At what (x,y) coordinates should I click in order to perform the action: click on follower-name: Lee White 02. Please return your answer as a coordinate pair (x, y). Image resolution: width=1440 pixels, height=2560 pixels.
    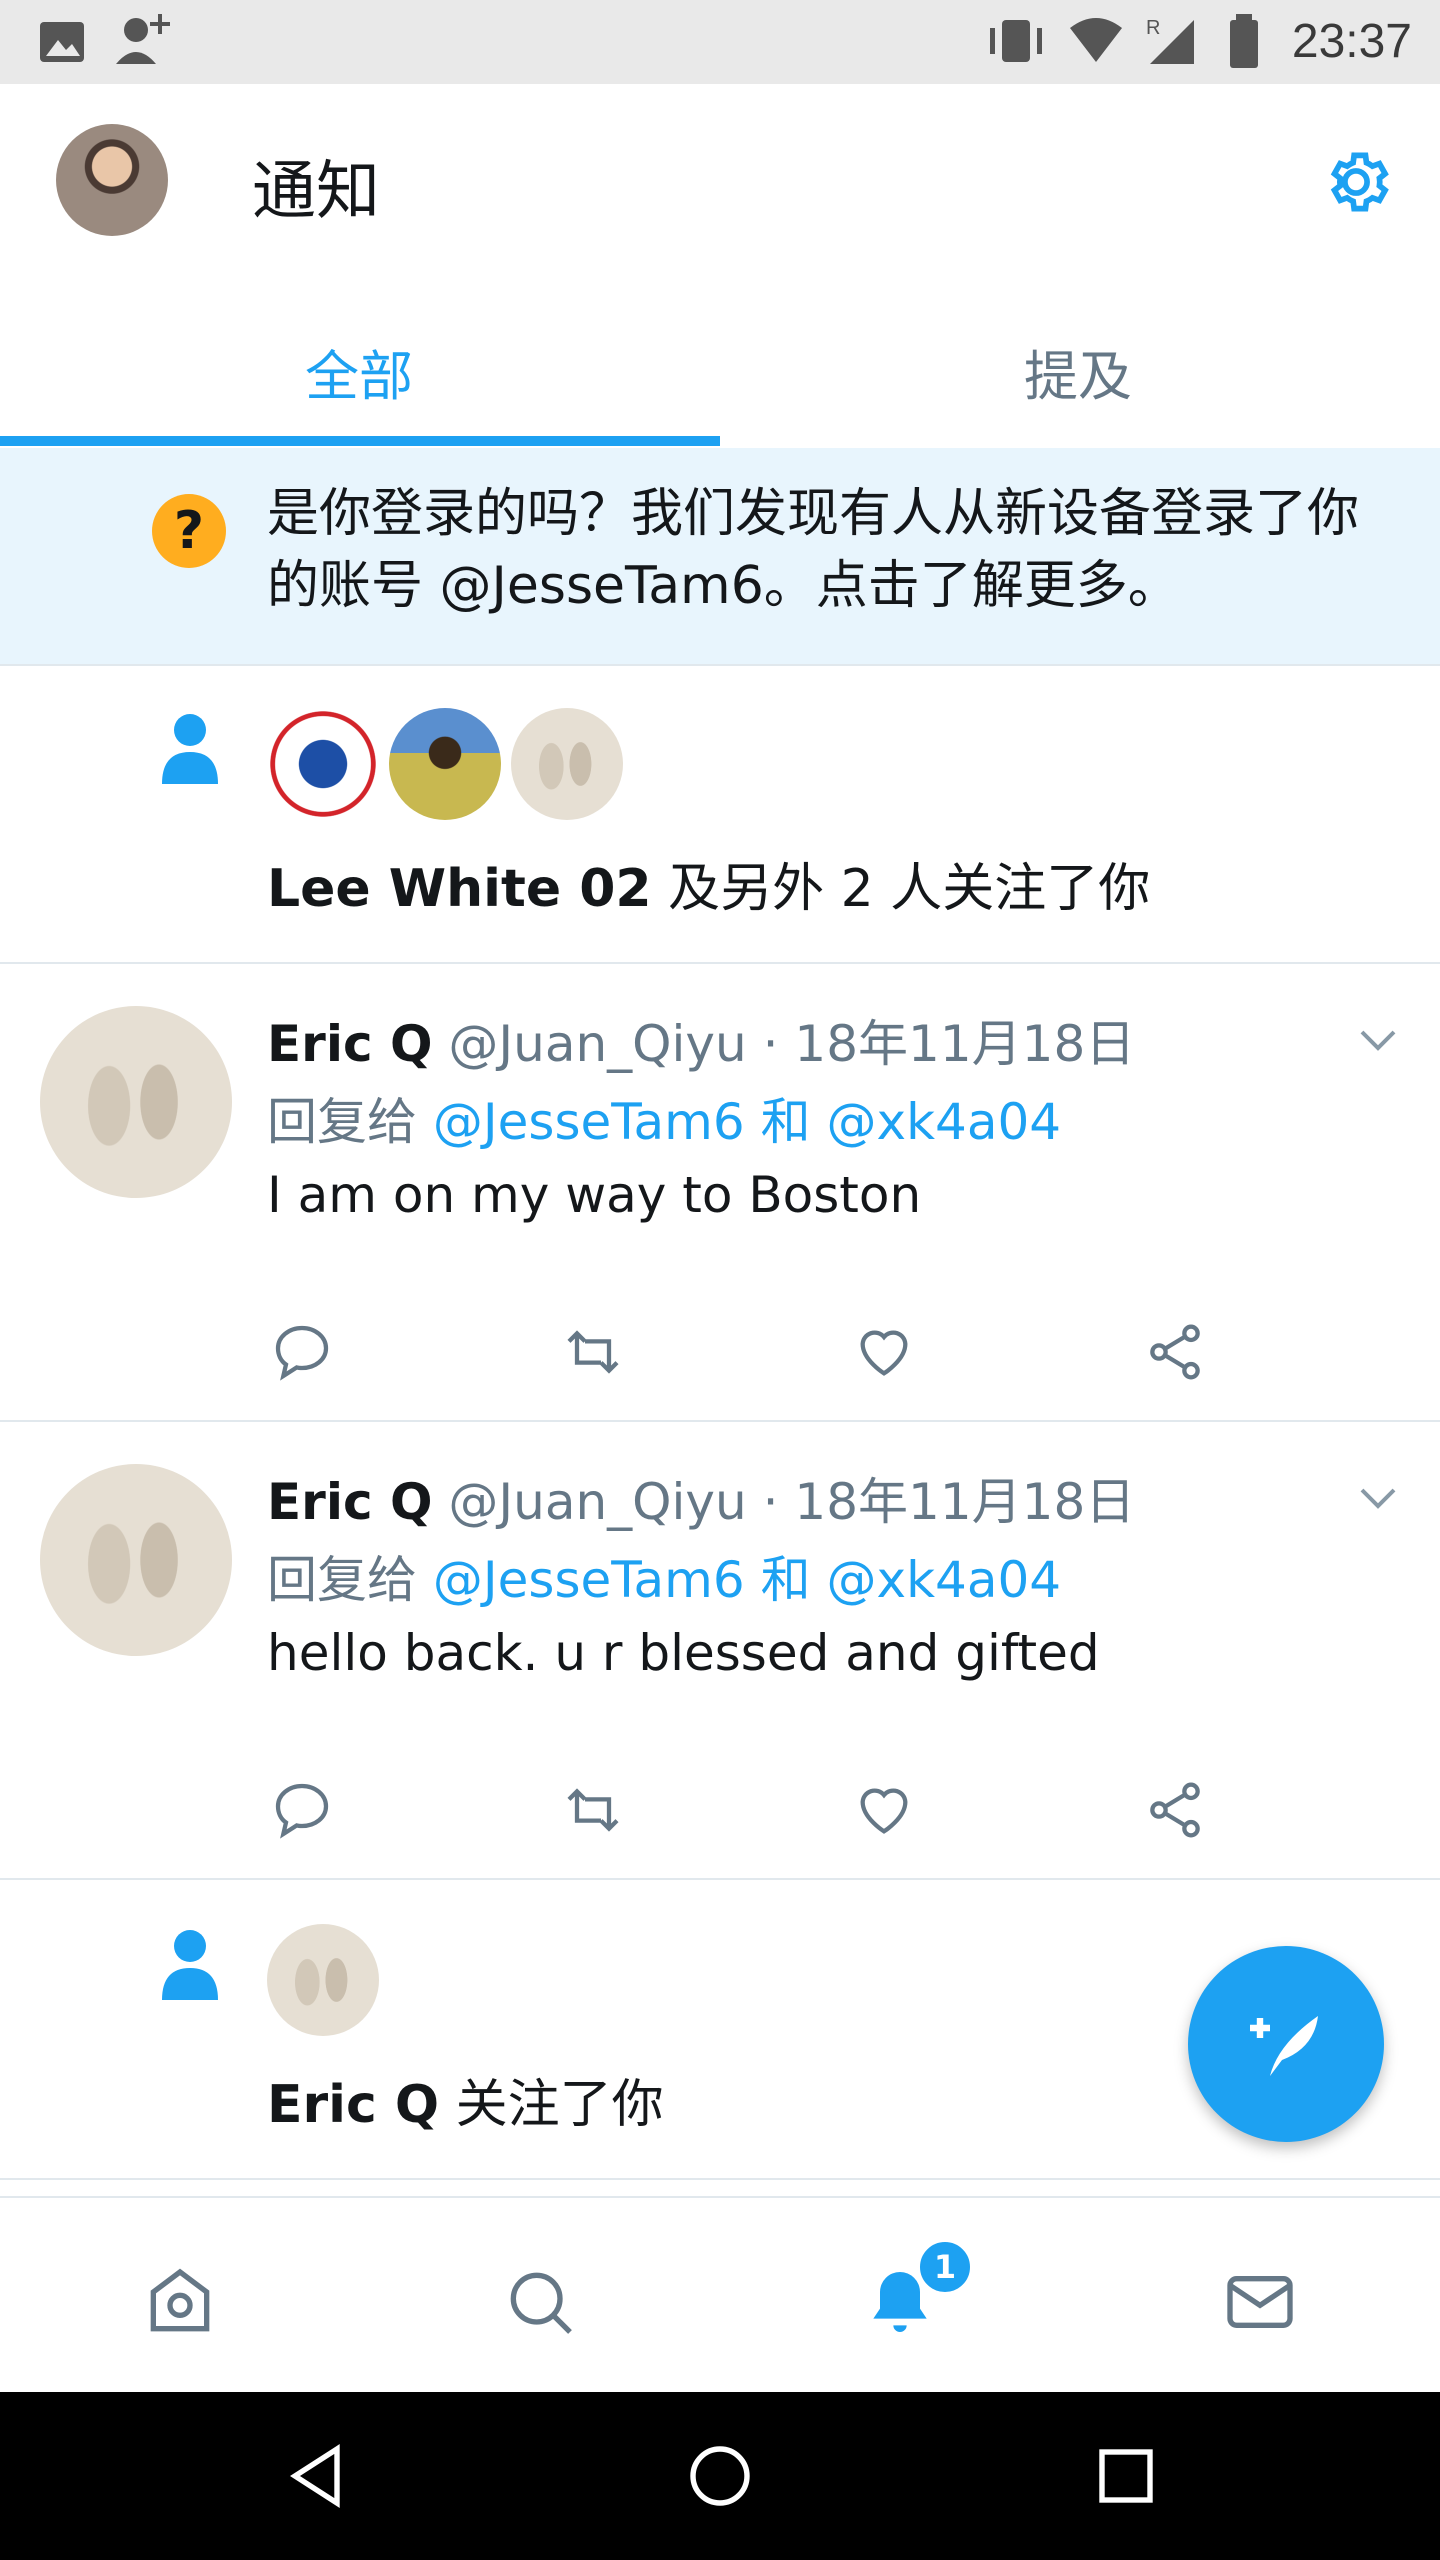
    Looking at the image, I should click on (459, 889).